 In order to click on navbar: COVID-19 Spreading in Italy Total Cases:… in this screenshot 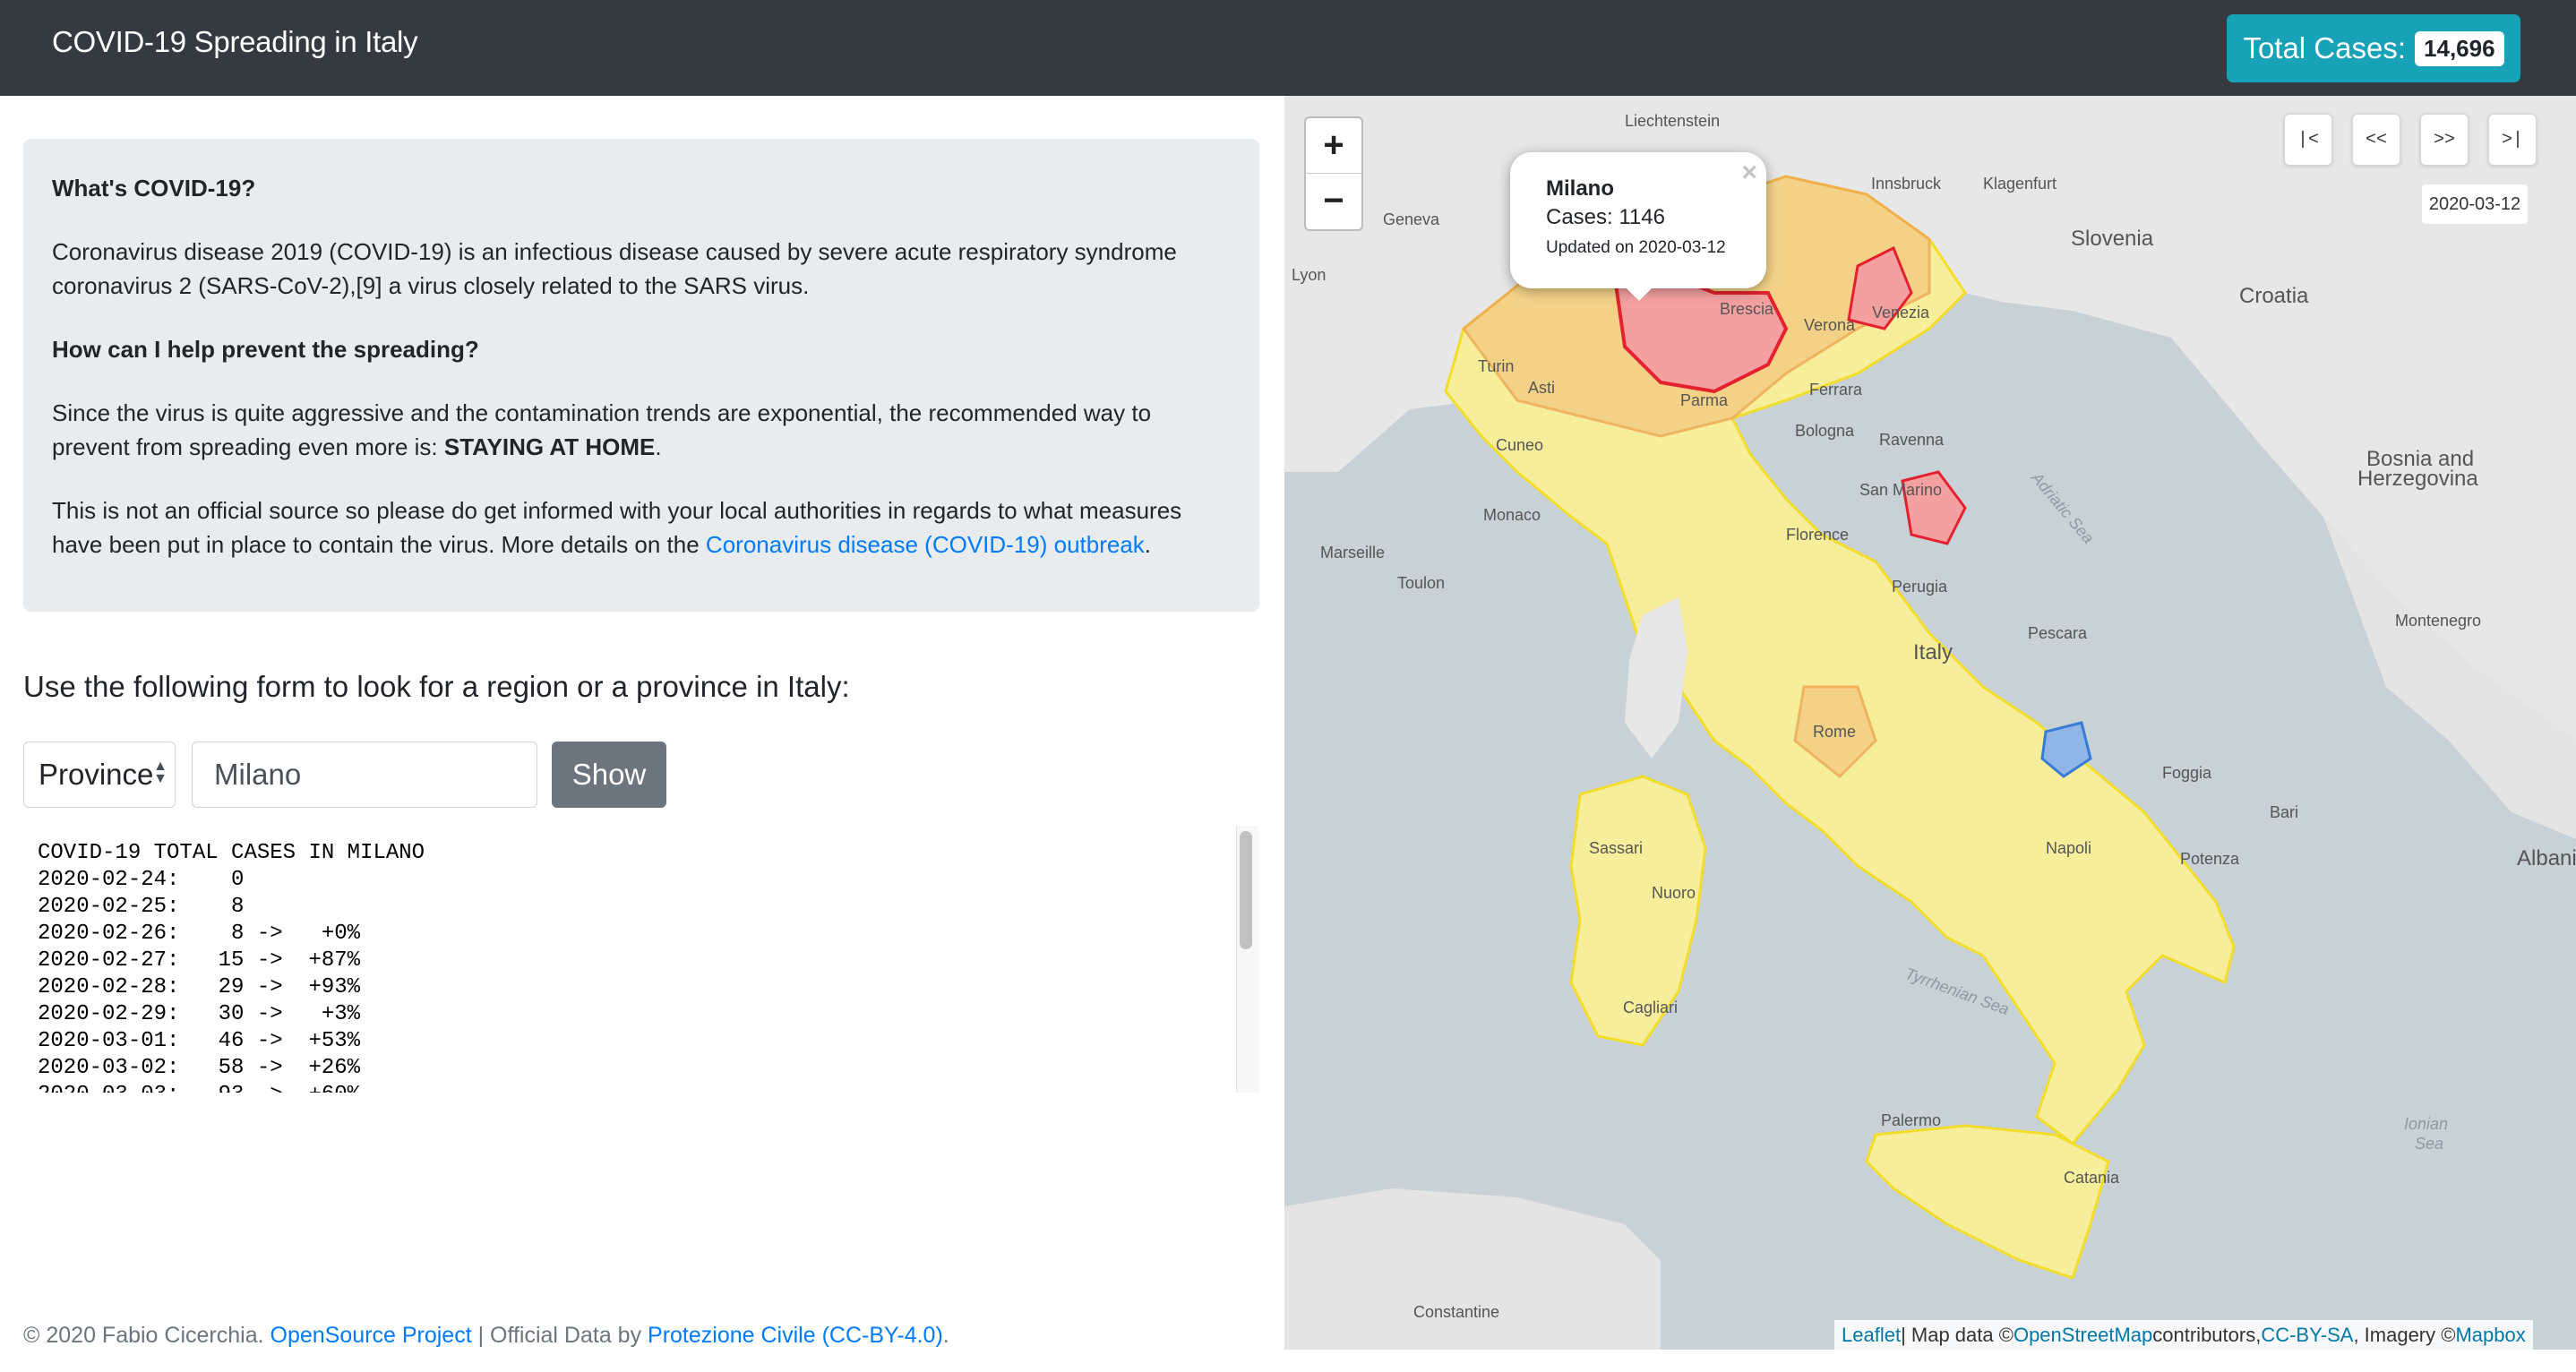, I will do `click(1288, 48)`.